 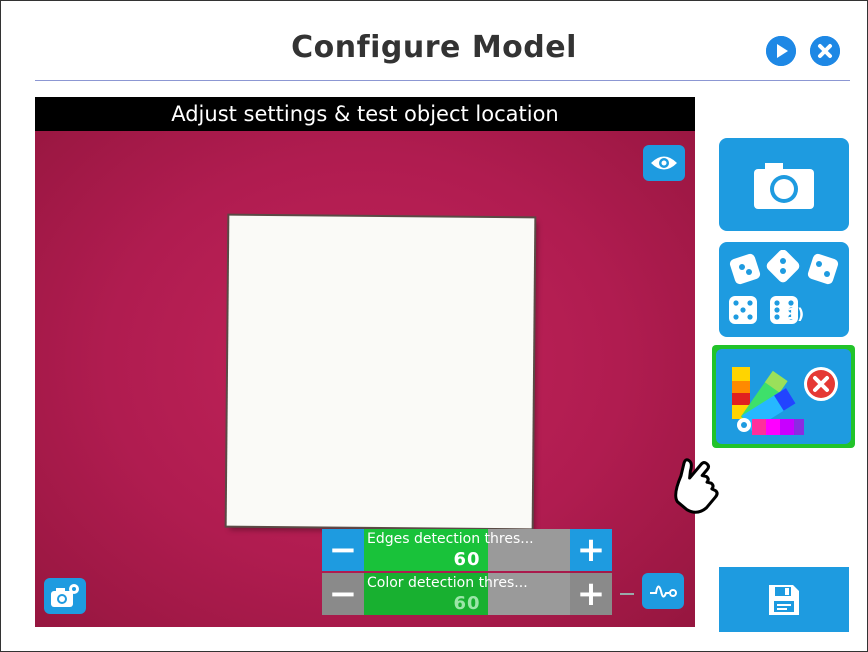 I want to click on color-decrease-button: −, so click(x=343, y=594).